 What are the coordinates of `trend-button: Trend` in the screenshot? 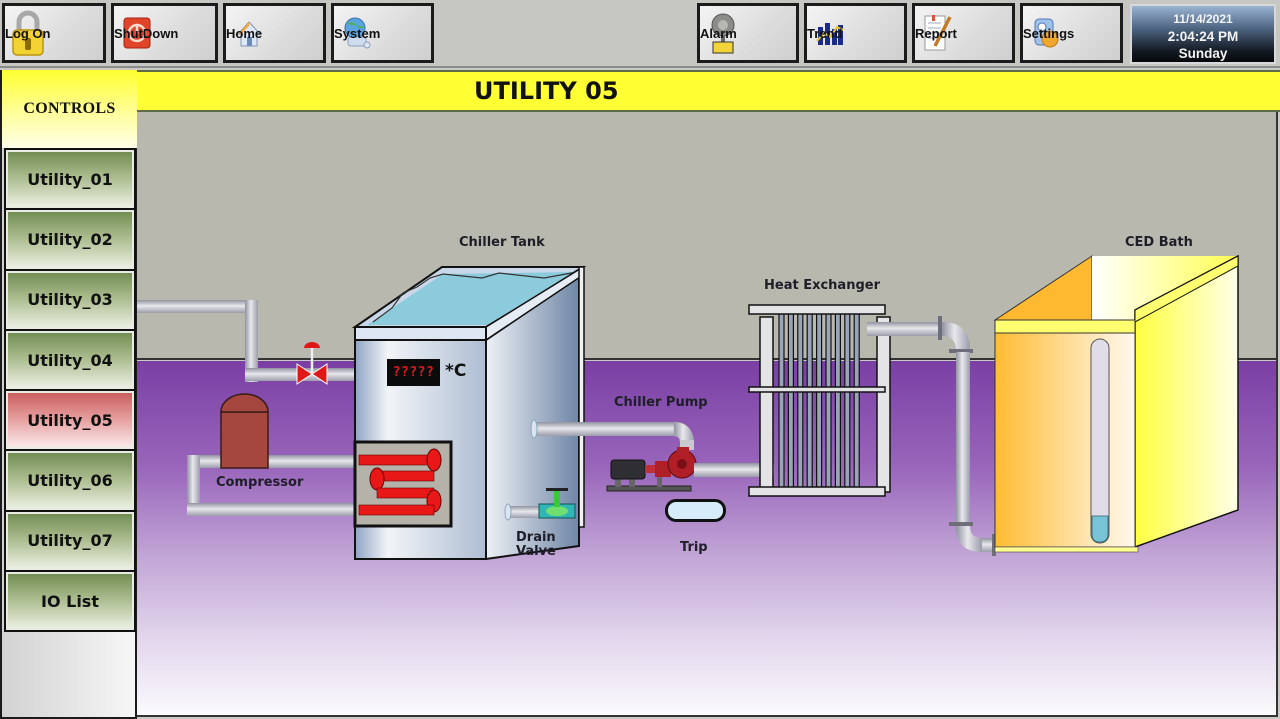 It's located at (855, 33).